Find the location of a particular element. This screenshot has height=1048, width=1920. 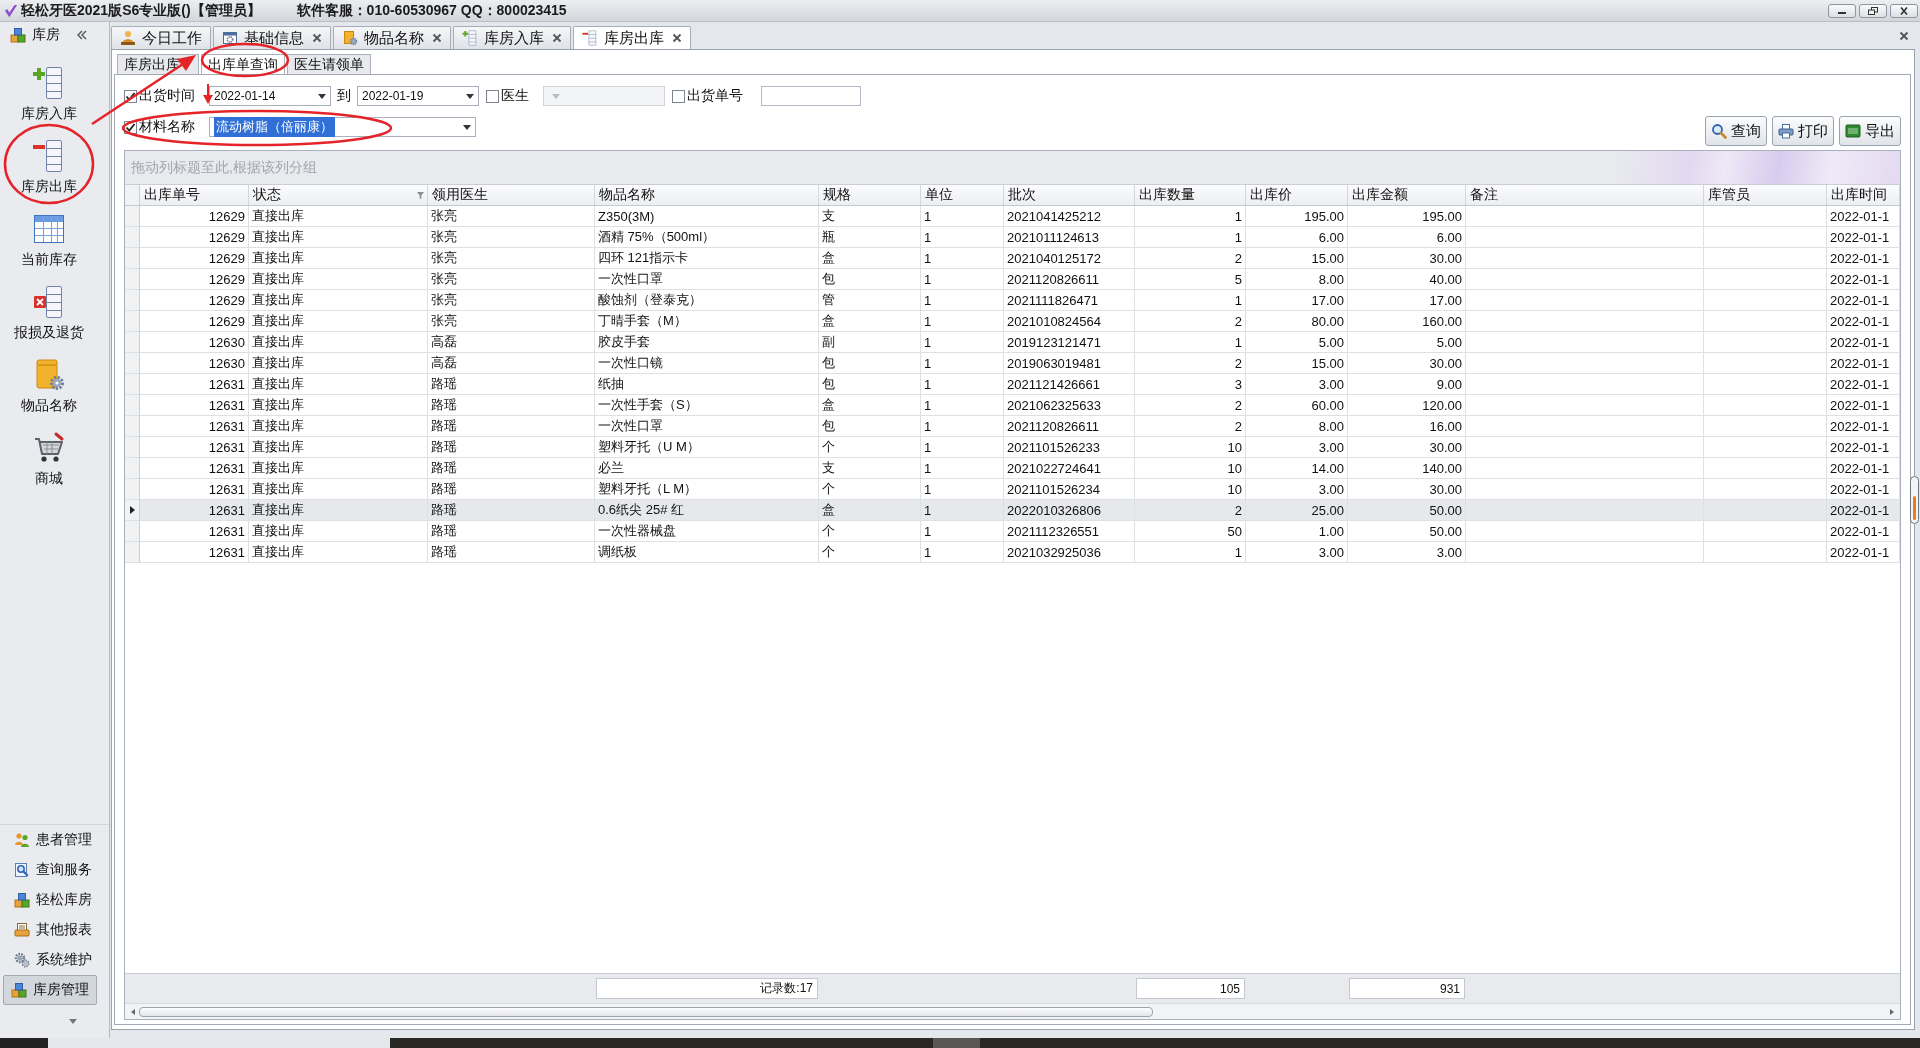

sidebar-item: 报损及退货 is located at coordinates (48, 321).